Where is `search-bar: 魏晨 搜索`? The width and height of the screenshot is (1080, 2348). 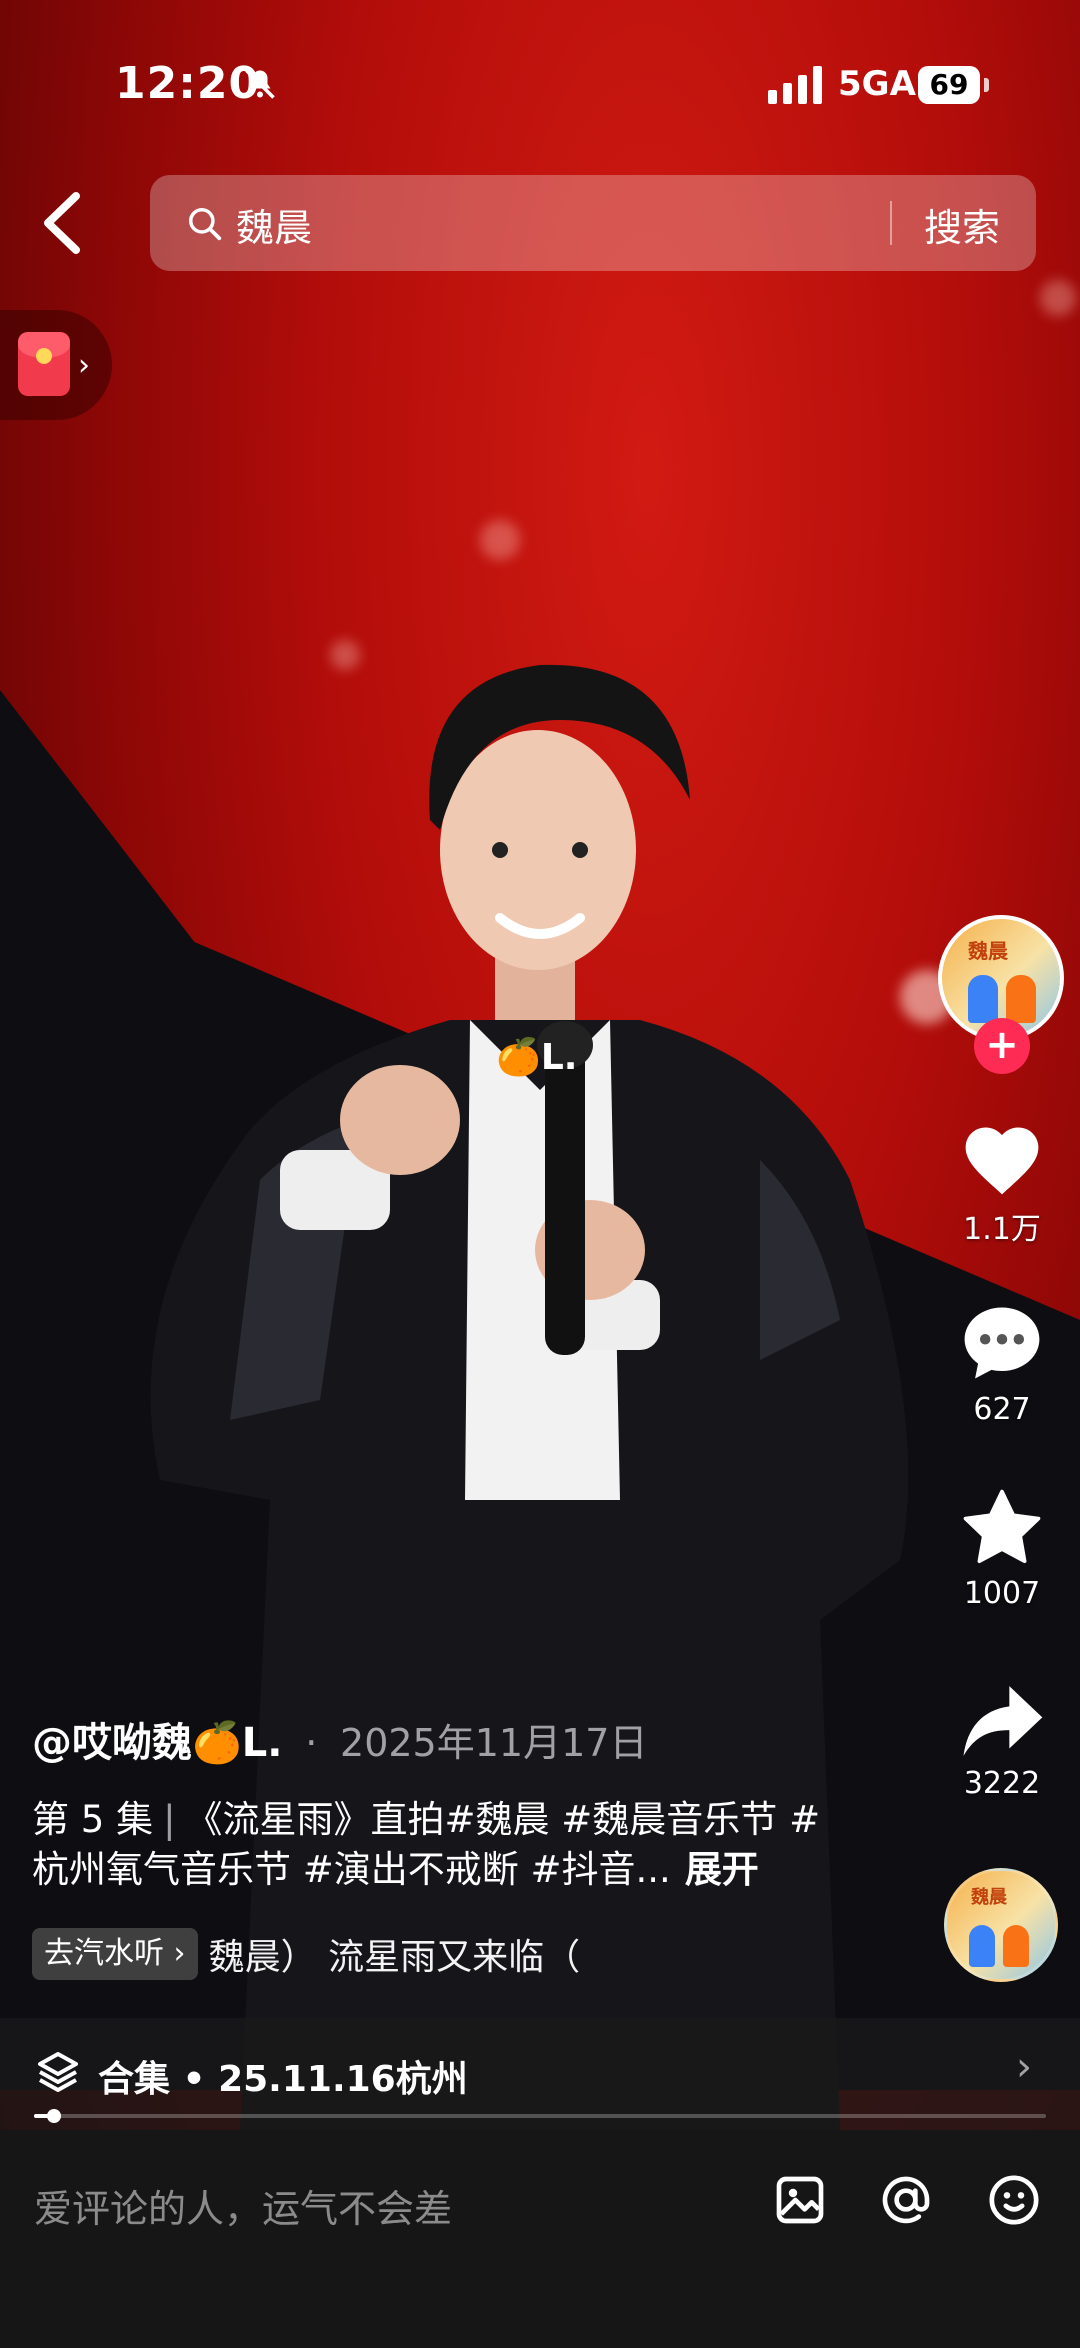
search-bar: 魏晨 搜索 is located at coordinates (593, 223).